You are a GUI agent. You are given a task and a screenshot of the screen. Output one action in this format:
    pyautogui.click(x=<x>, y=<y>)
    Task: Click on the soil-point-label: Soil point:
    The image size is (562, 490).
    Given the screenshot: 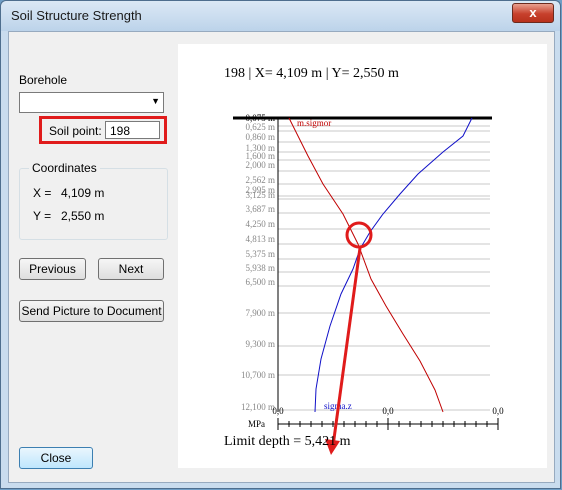 What is the action you would take?
    pyautogui.click(x=75, y=131)
    